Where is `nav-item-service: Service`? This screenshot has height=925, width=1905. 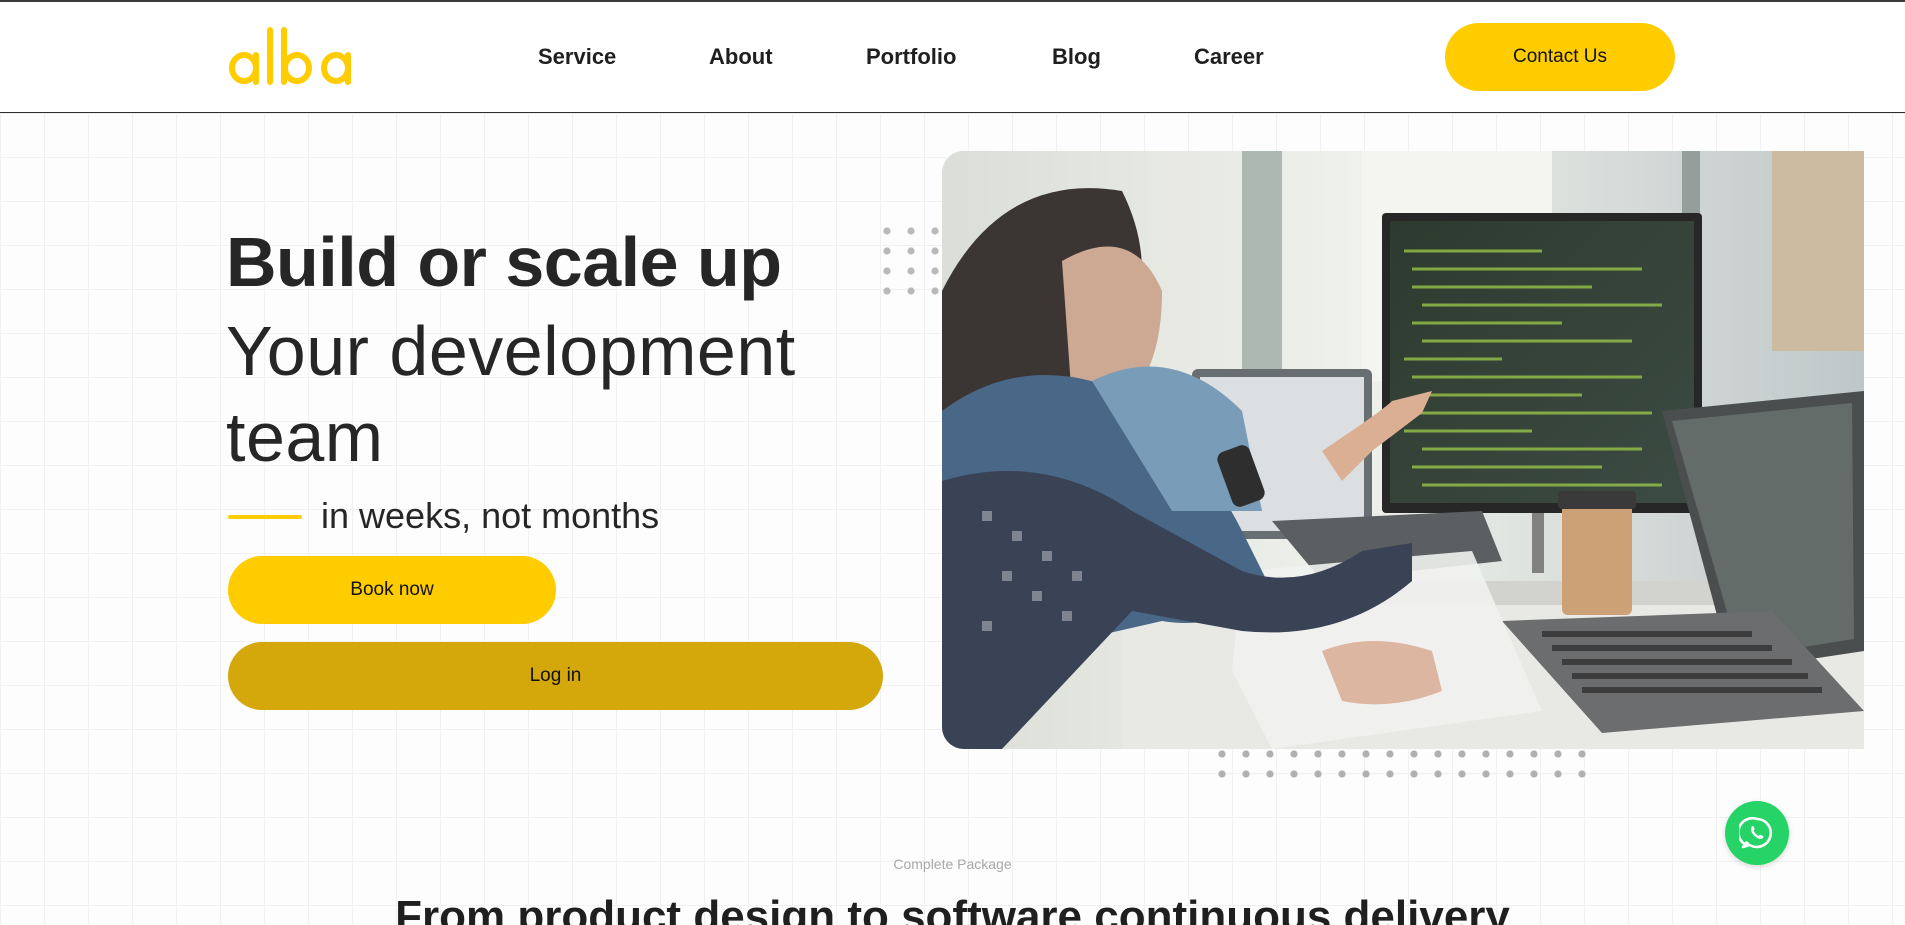
nav-item-service: Service is located at coordinates (577, 57).